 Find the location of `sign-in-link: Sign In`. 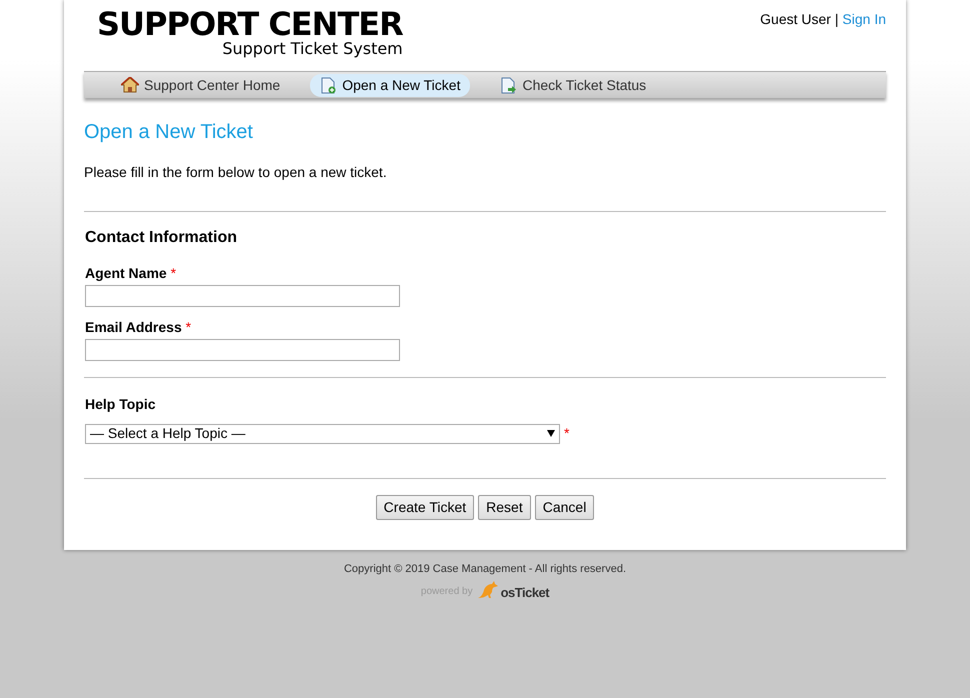

sign-in-link: Sign In is located at coordinates (864, 19).